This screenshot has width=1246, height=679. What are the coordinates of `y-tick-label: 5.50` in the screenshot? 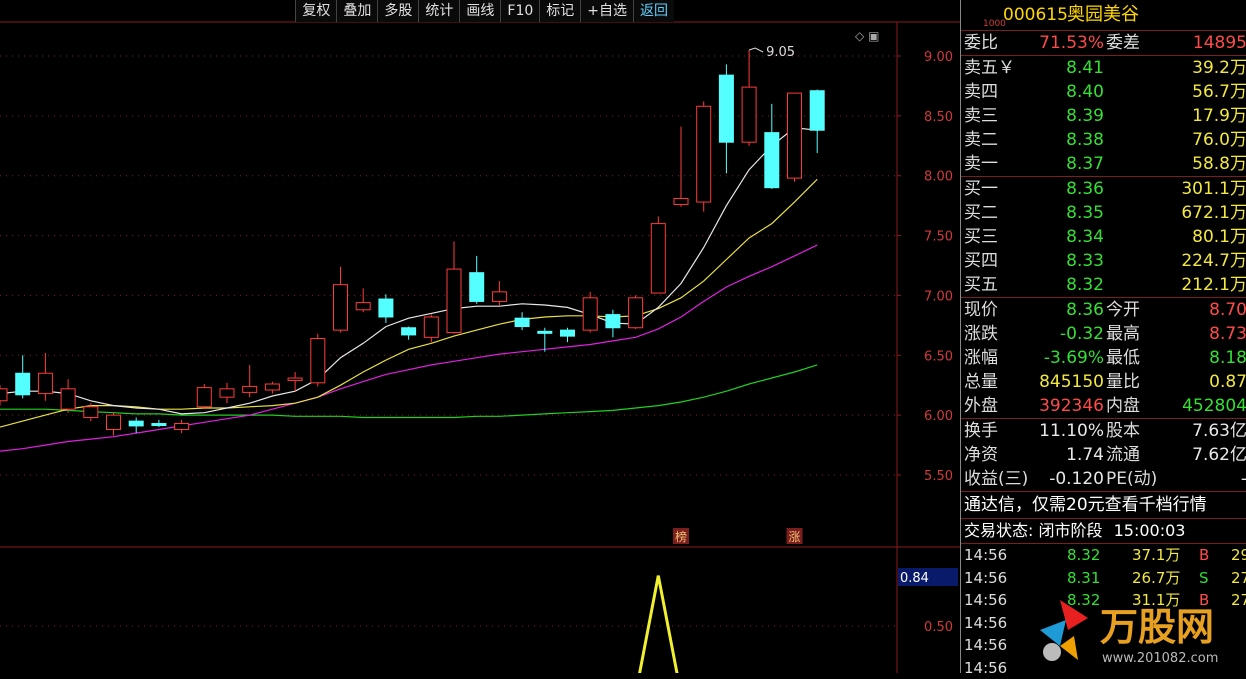 It's located at (938, 476).